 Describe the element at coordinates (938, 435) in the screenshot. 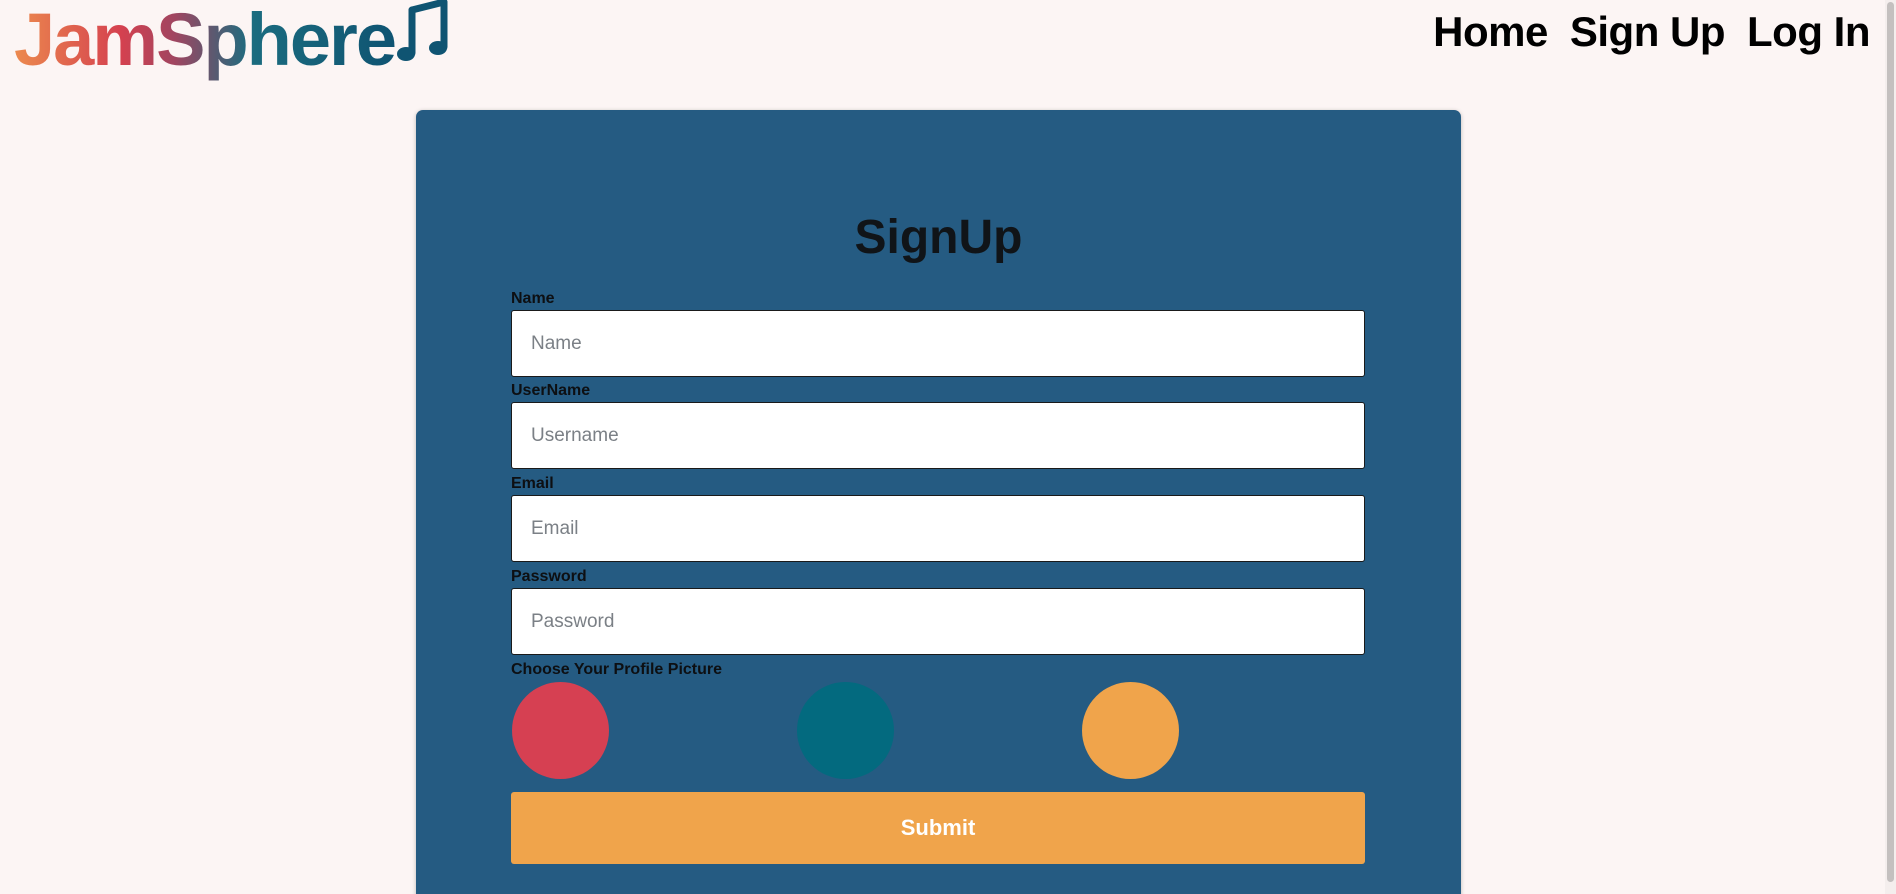

I see `username-input` at that location.